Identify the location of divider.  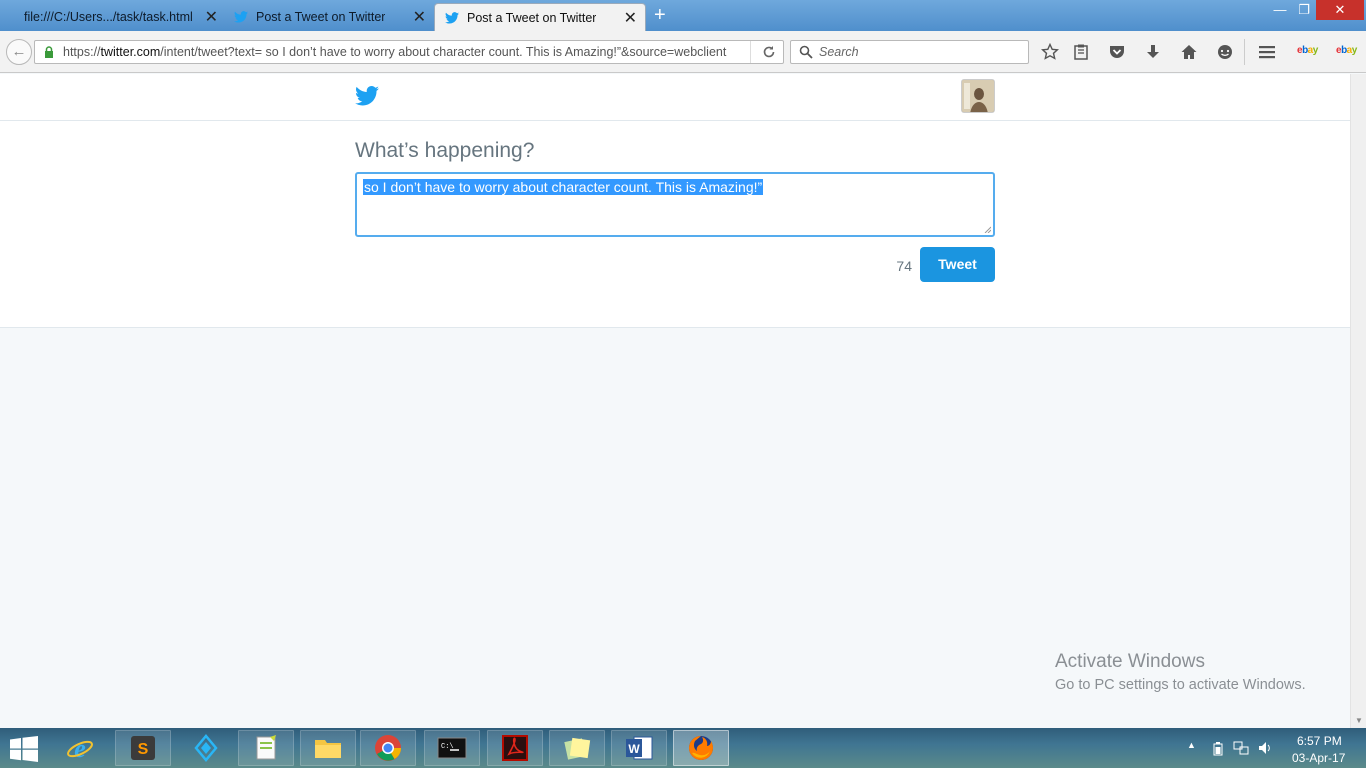
(750, 52).